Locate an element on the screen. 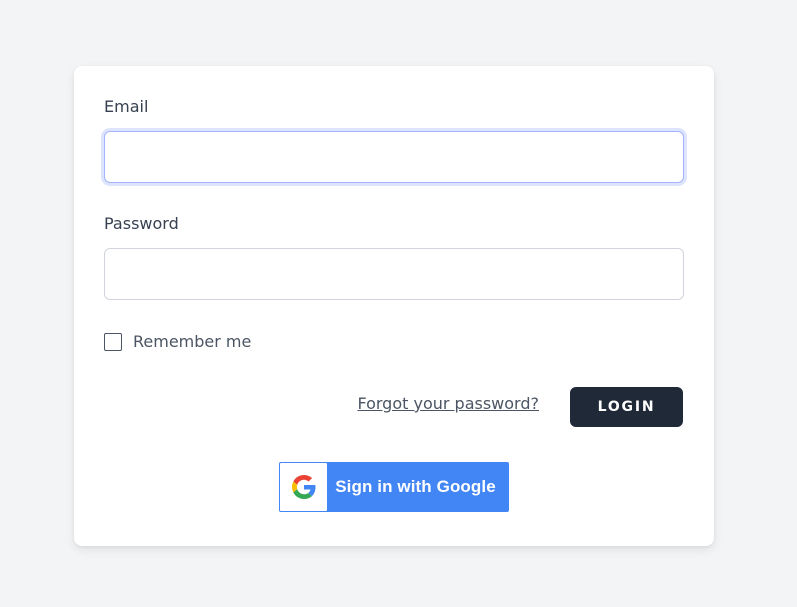 This screenshot has height=607, width=797. remember-me-toggle: Remember me is located at coordinates (177, 341).